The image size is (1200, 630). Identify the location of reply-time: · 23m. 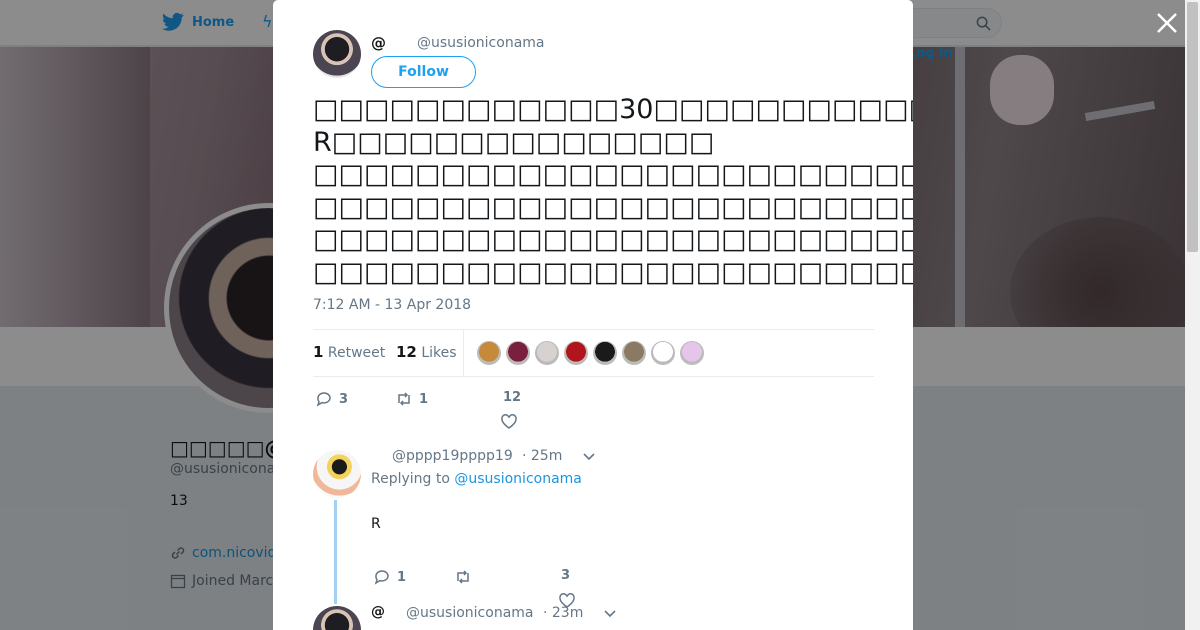
(563, 613).